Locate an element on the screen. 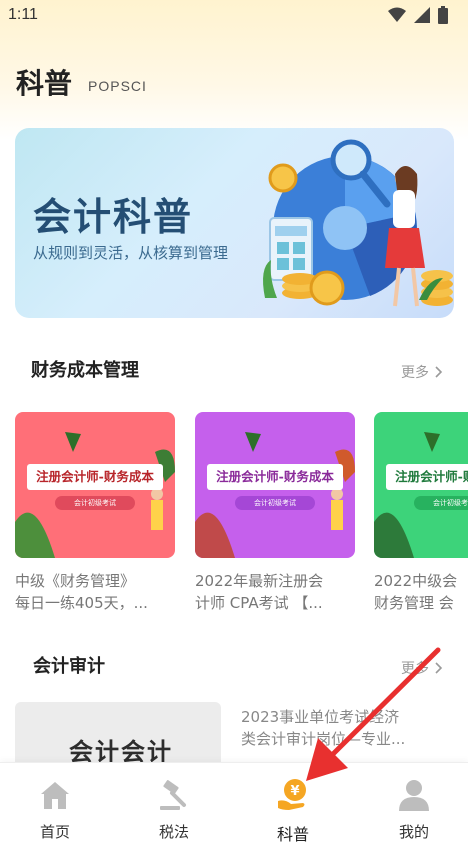 Image resolution: width=468 pixels, height=843 pixels. status-icons is located at coordinates (418, 15).